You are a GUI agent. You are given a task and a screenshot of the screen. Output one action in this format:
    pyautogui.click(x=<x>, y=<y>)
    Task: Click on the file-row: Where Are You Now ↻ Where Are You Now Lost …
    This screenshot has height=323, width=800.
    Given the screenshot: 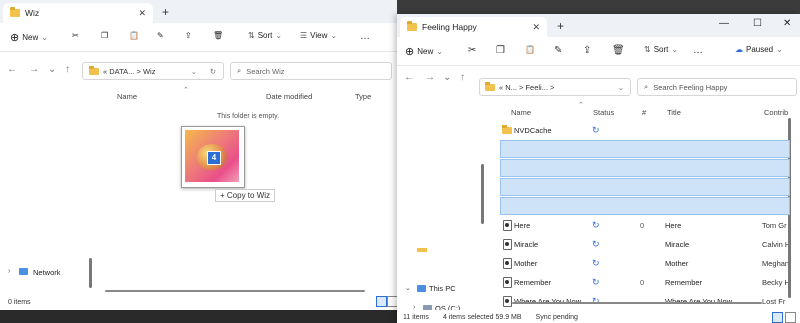 What is the action you would take?
    pyautogui.click(x=650, y=301)
    